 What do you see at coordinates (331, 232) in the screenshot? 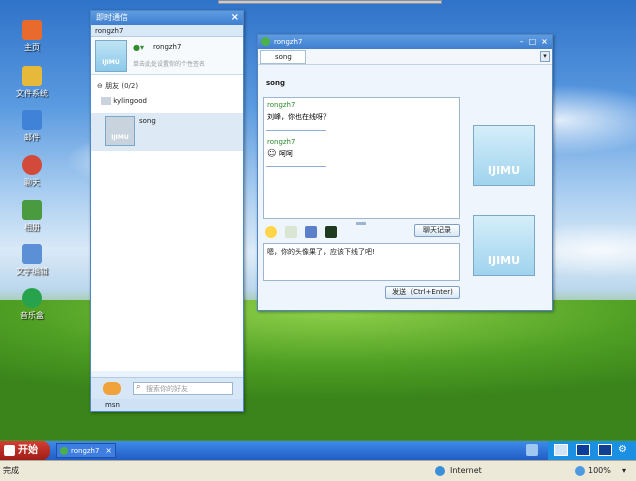
I see `color-picker-icon` at bounding box center [331, 232].